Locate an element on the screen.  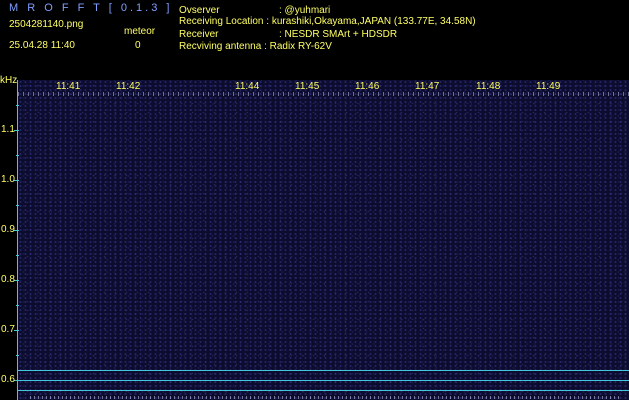
x-tick-label: 11:41 is located at coordinates (68, 86).